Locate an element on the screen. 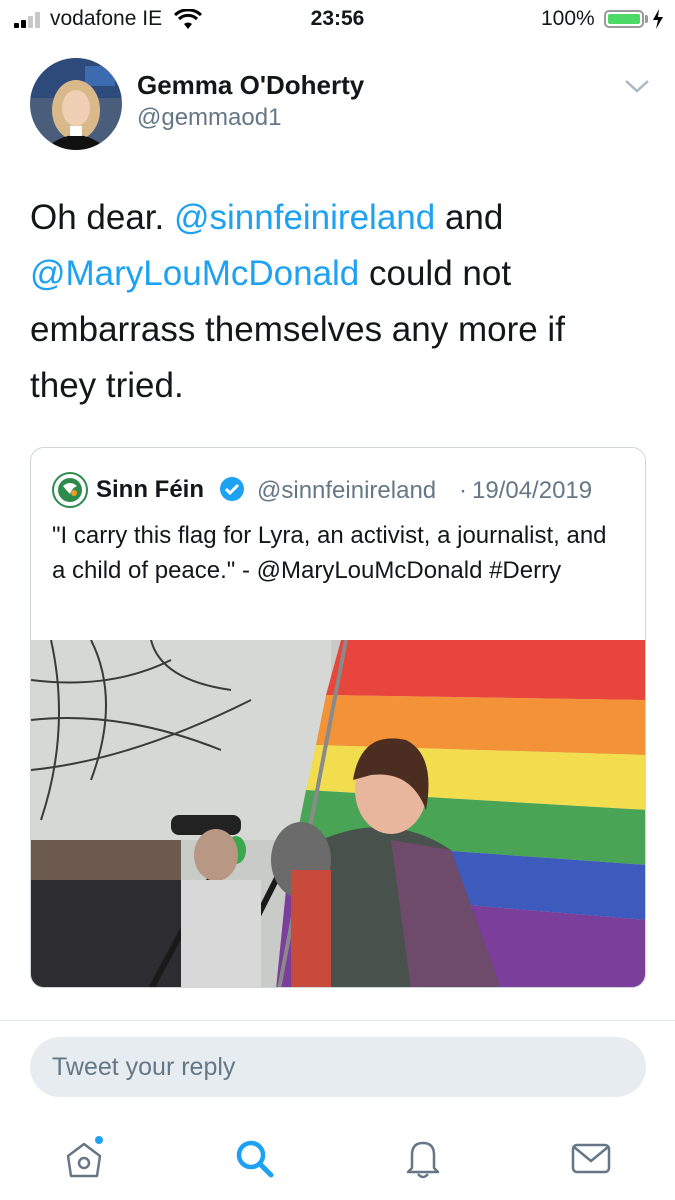 This screenshot has width=675, height=1200. verified-icon is located at coordinates (232, 489).